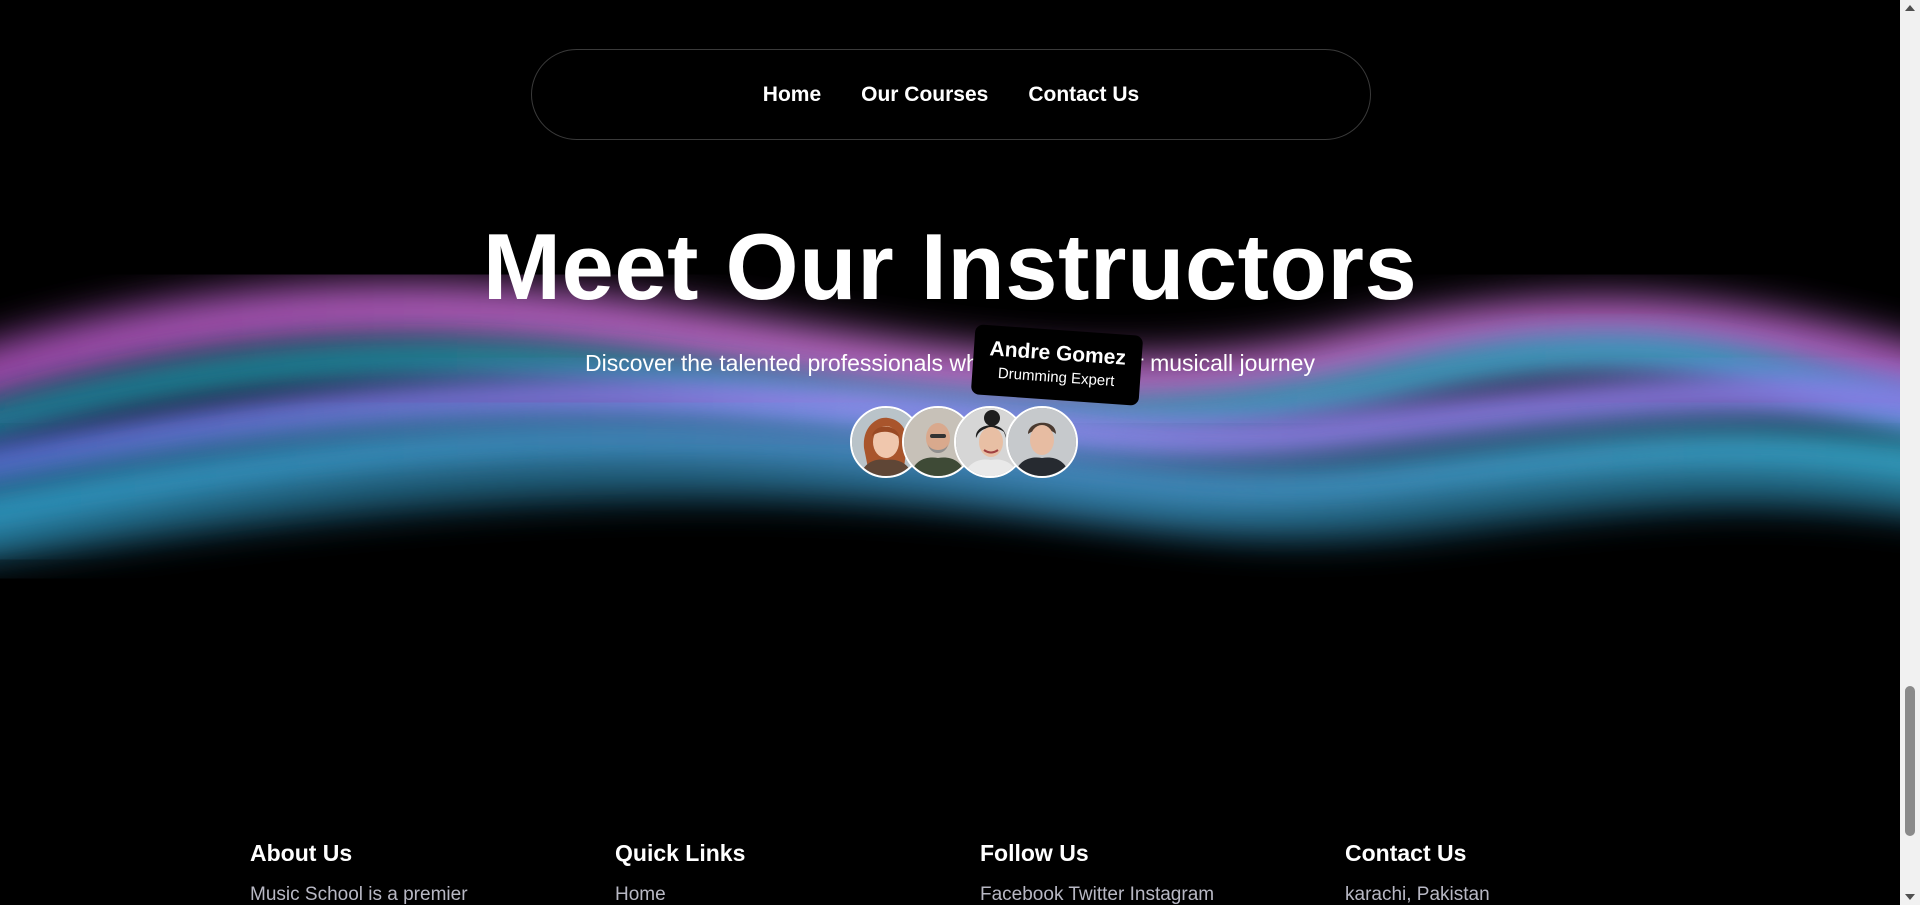 The width and height of the screenshot is (1920, 905). Describe the element at coordinates (792, 95) in the screenshot. I see `nav-home: Home` at that location.